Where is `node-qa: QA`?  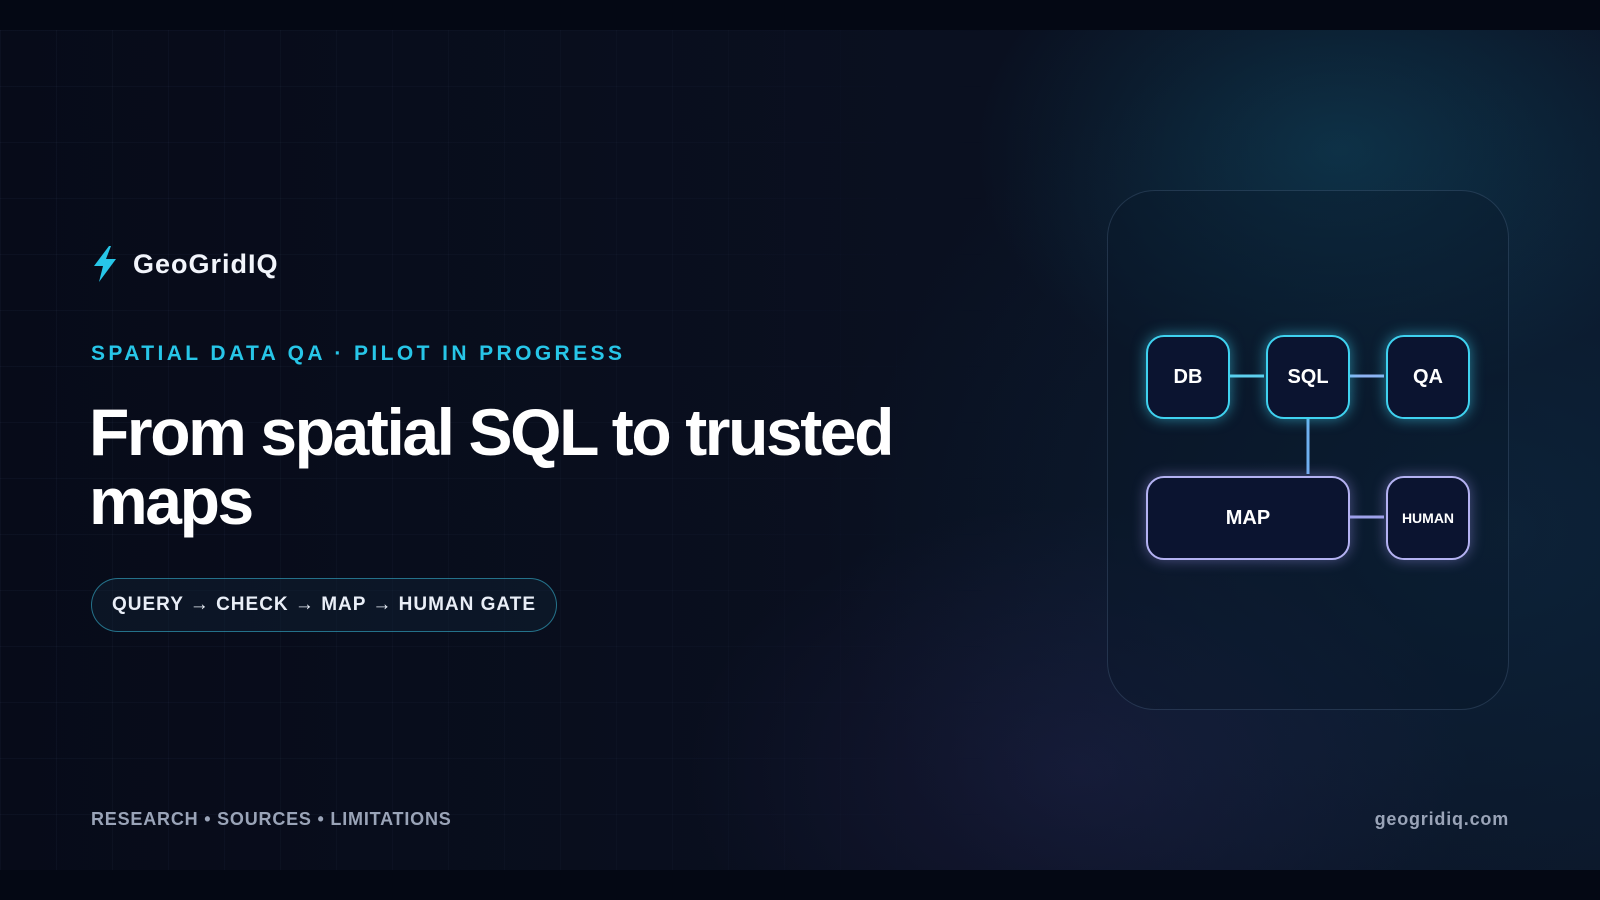 node-qa: QA is located at coordinates (1428, 377).